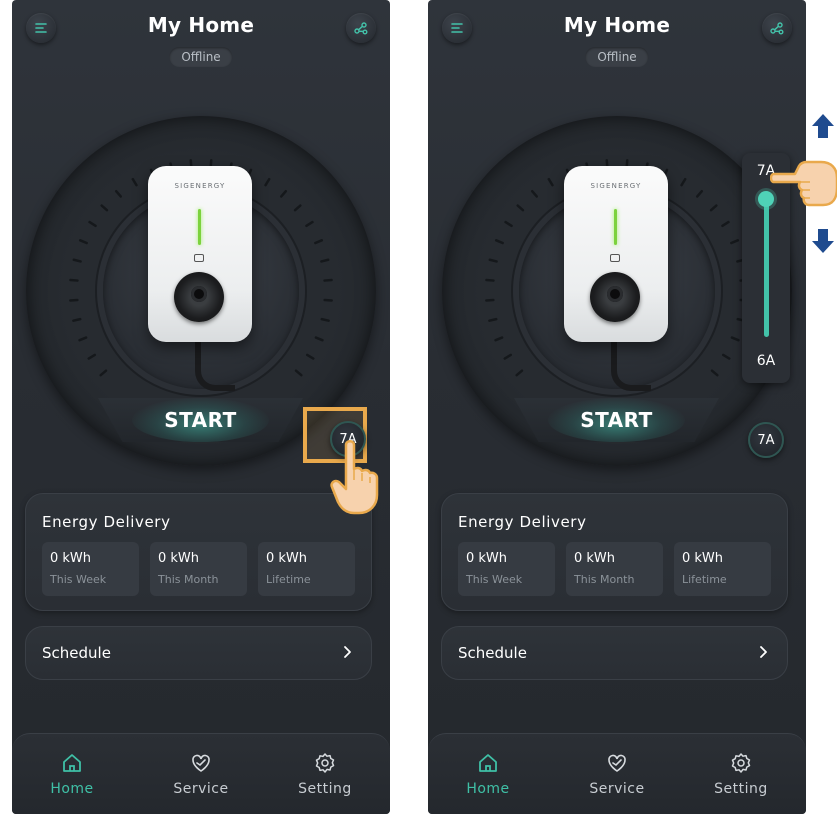 This screenshot has width=837, height=814. I want to click on current-button: 7A, so click(766, 440).